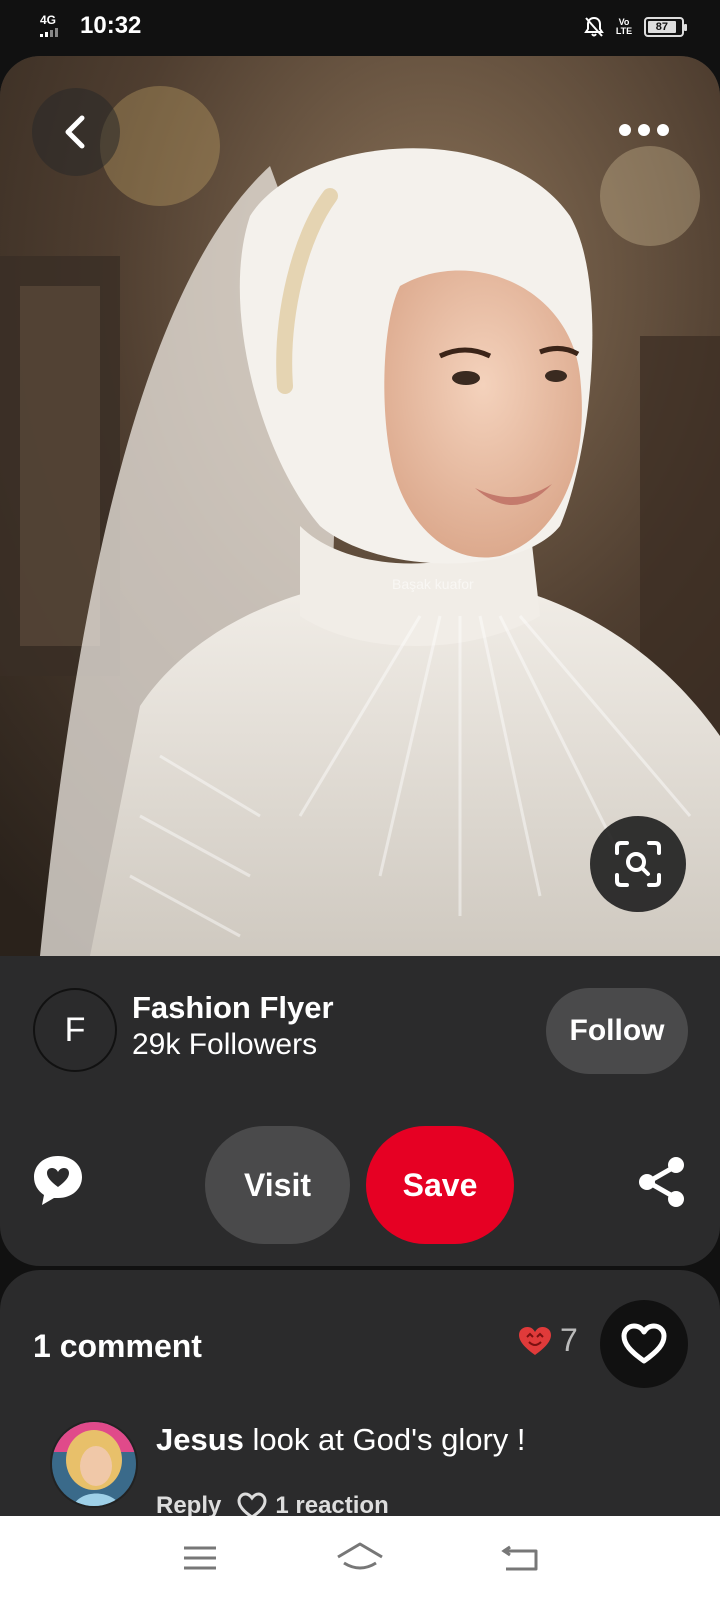 The height and width of the screenshot is (1600, 720). Describe the element at coordinates (389, 1439) in the screenshot. I see `comment-body: look at God's glory !` at that location.